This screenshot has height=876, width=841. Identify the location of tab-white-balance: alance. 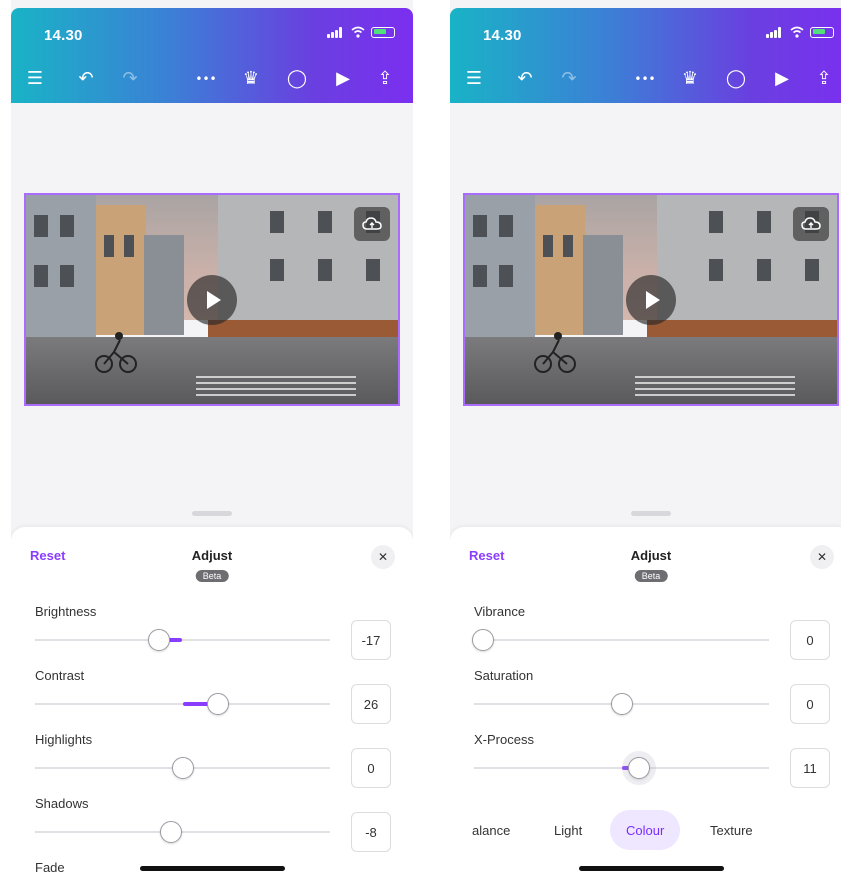
(491, 830).